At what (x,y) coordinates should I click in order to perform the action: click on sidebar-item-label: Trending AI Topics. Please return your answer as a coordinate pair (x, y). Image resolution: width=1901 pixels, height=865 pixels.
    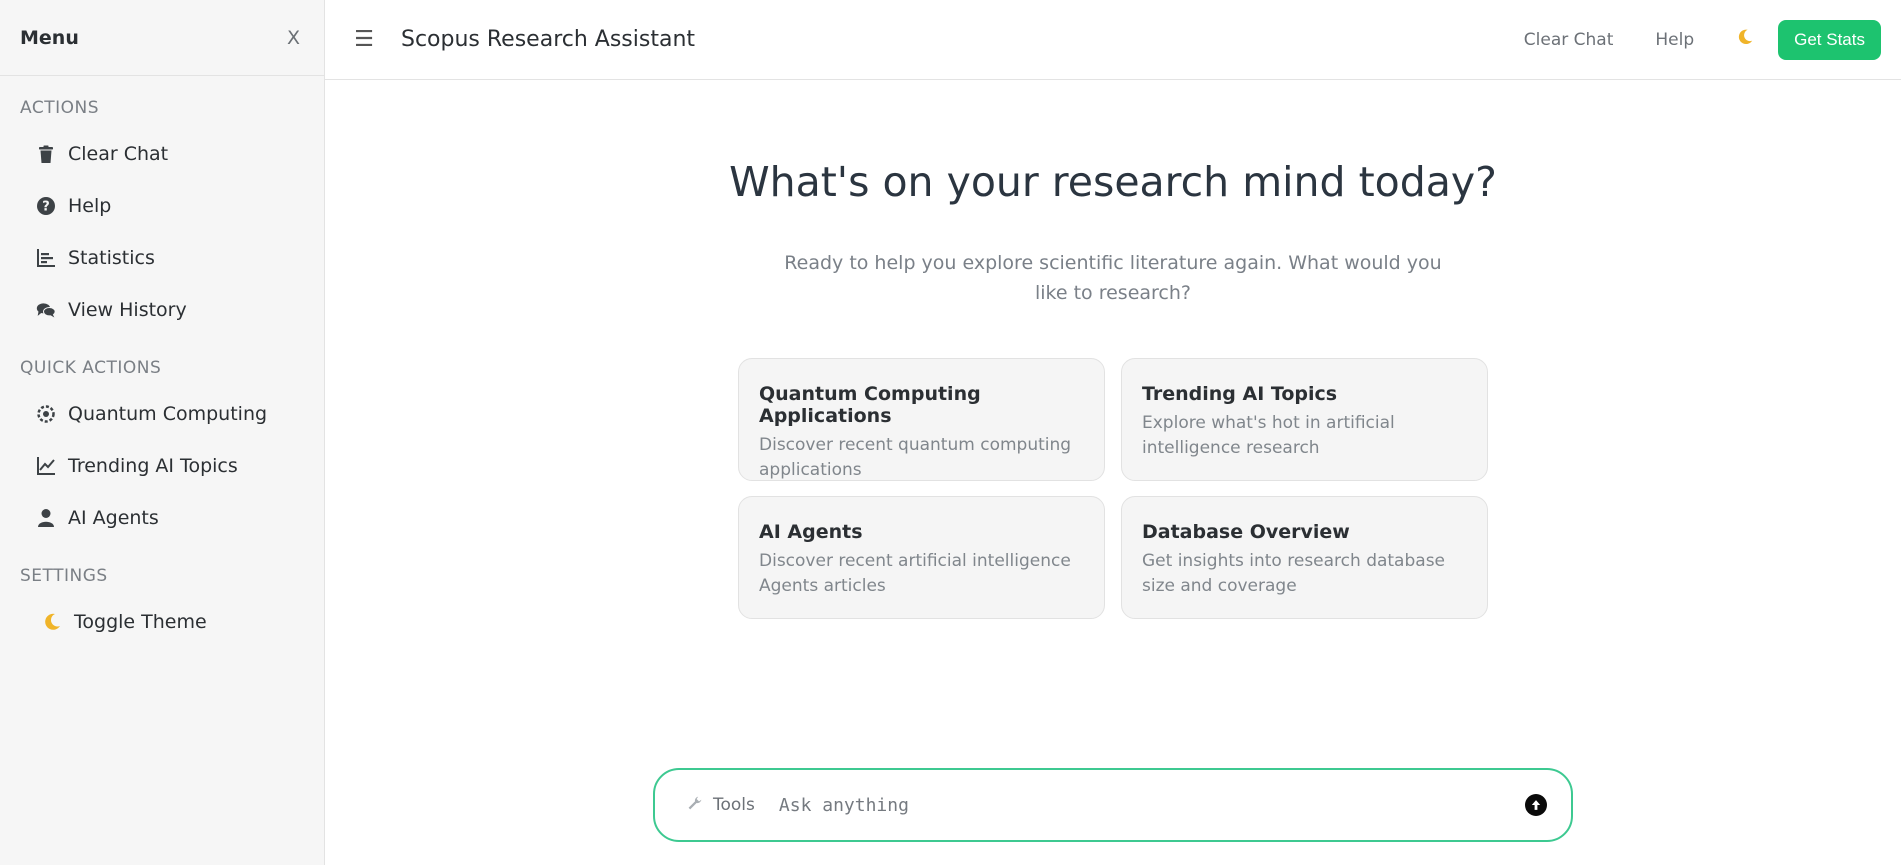
    Looking at the image, I should click on (153, 466).